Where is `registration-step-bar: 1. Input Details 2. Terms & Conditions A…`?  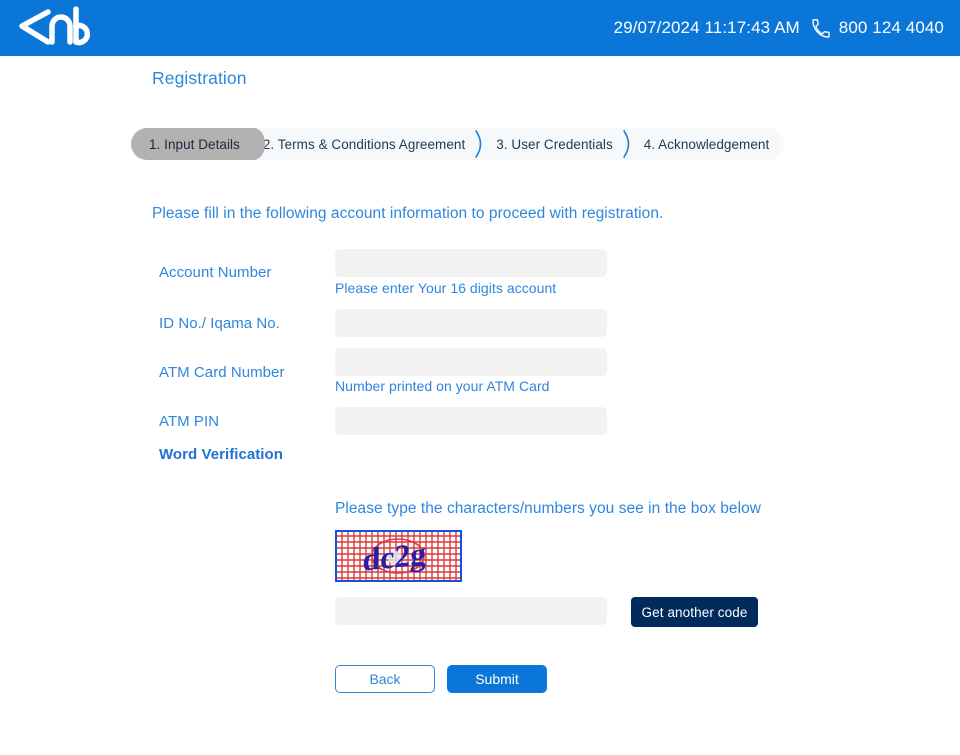 registration-step-bar: 1. Input Details 2. Terms & Conditions A… is located at coordinates (458, 144).